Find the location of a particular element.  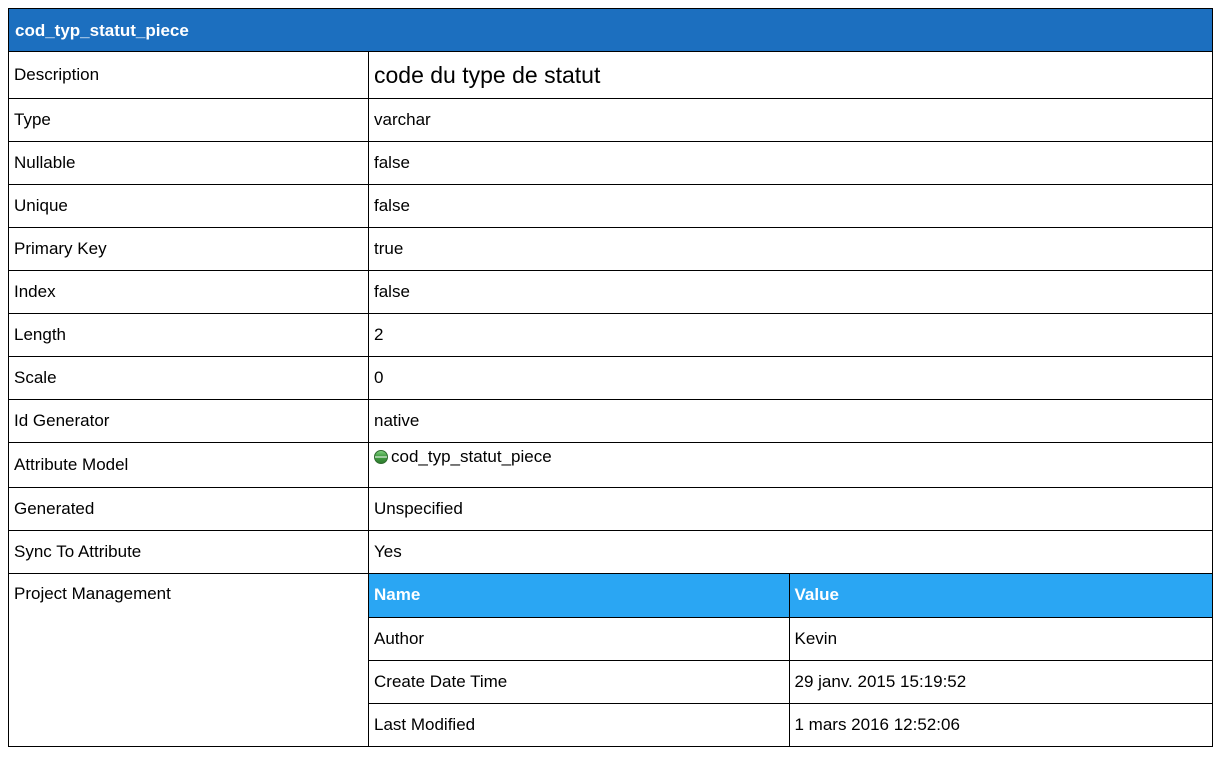

property-key: Type is located at coordinates (188, 120).